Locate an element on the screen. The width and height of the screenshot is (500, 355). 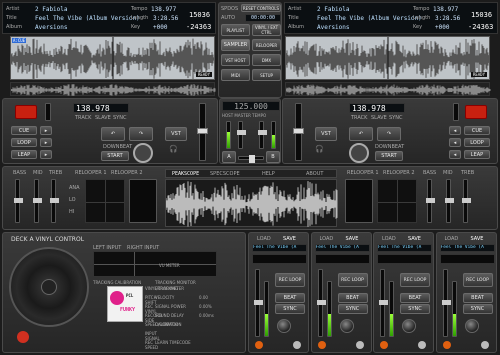
deck-a-vst-button: VST is located at coordinates (176, 134).